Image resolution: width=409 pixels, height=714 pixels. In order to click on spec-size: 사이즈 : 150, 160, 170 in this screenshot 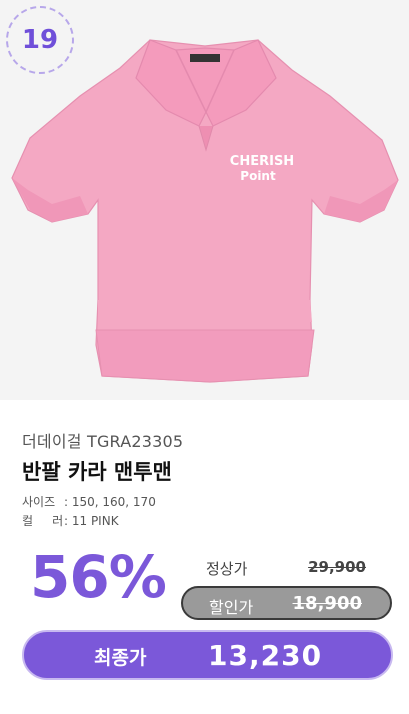, I will do `click(206, 501)`.